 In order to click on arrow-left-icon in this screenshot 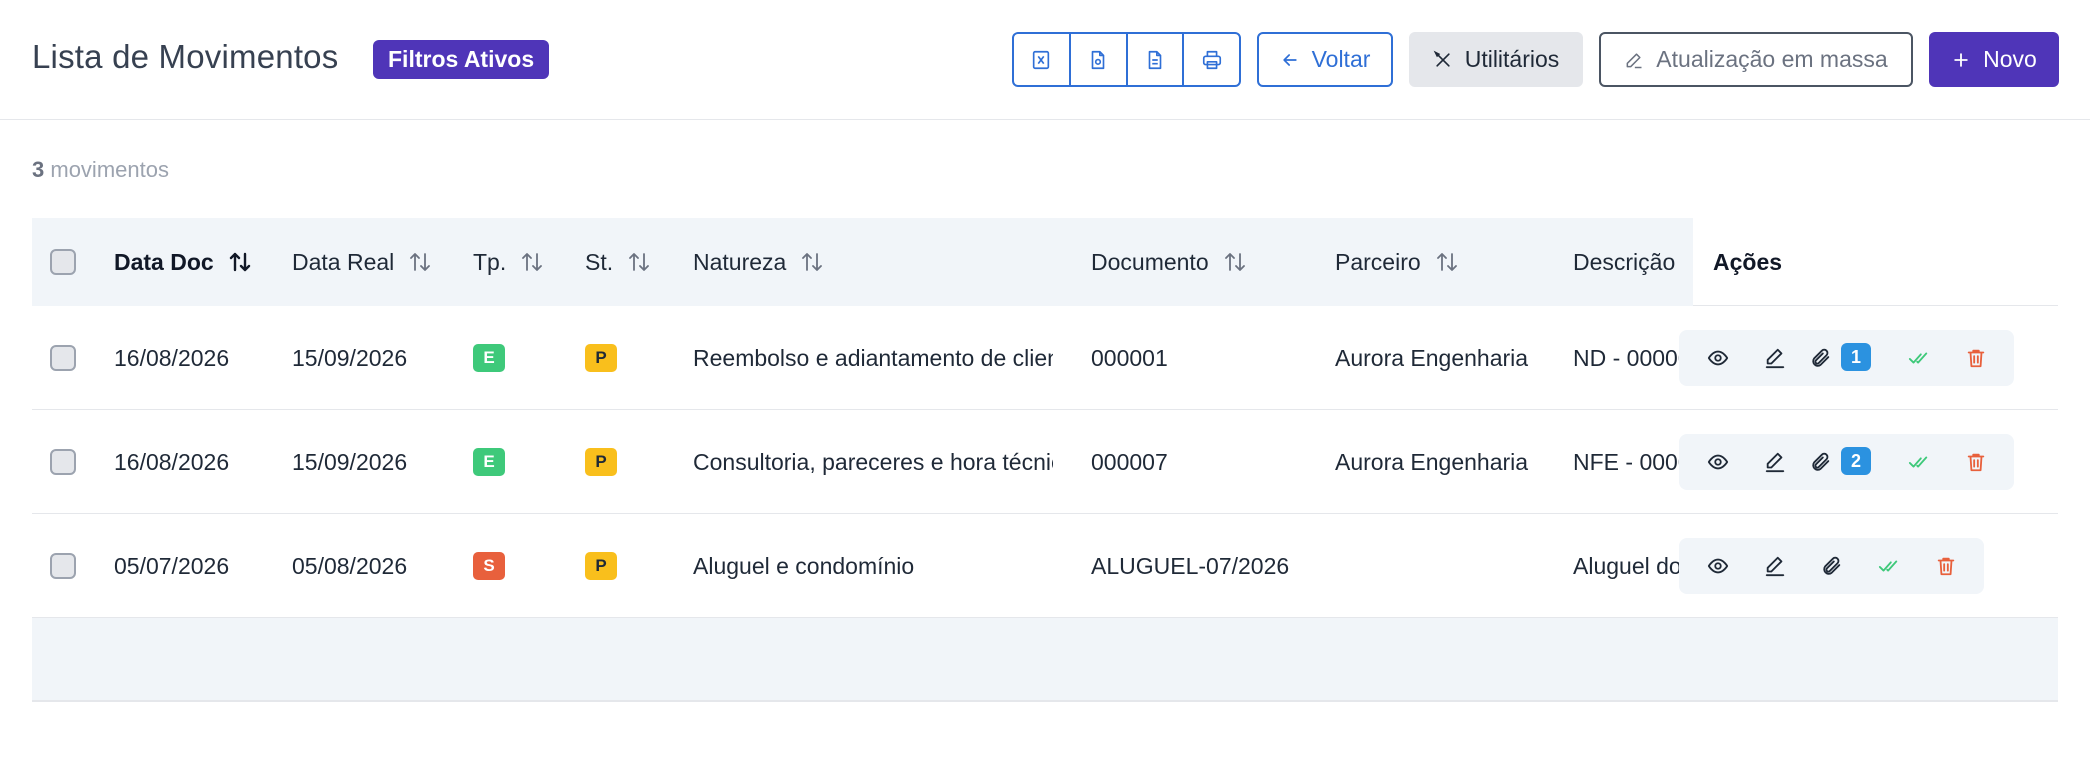, I will do `click(1289, 59)`.